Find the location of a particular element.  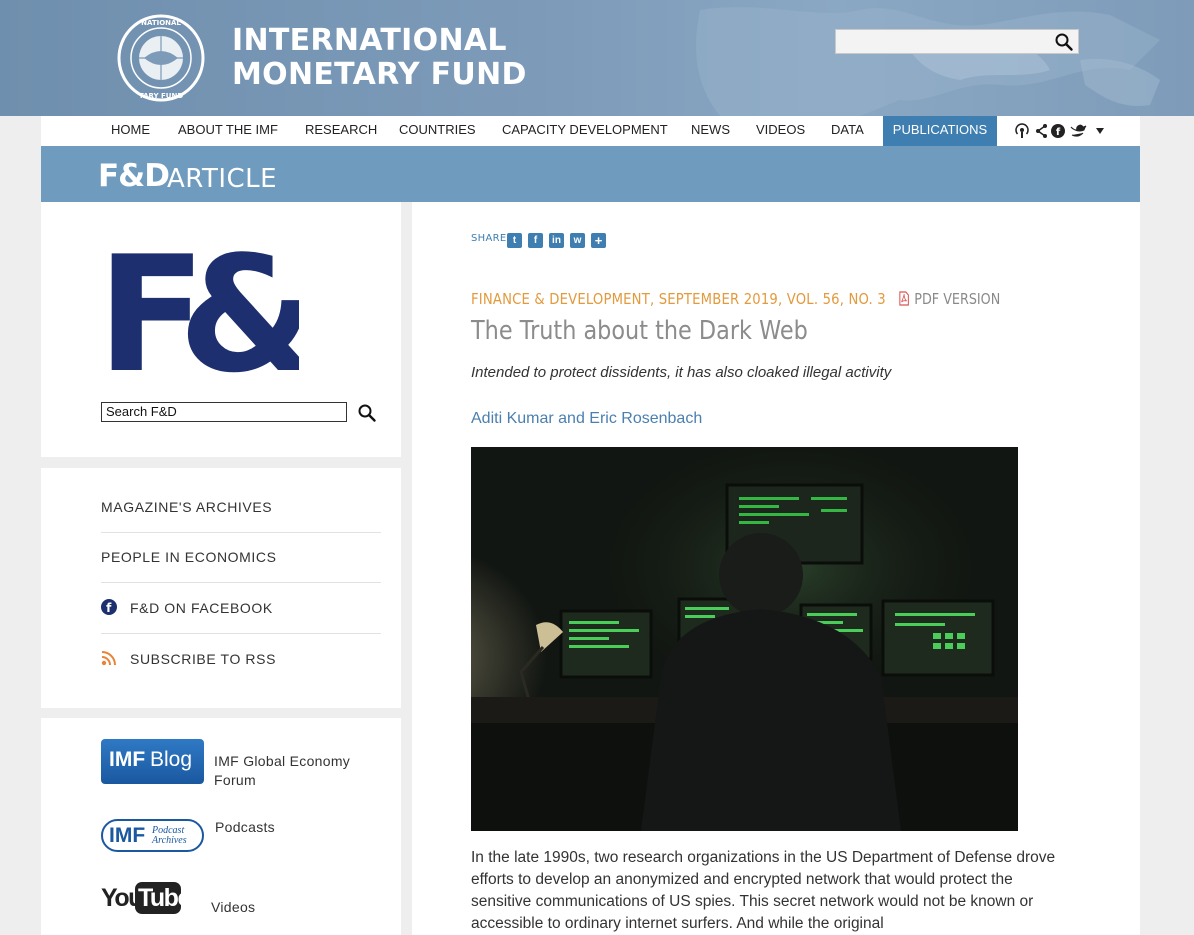

sidebar-link-people: PEOPLE IN ECONOMICS is located at coordinates (241, 557).